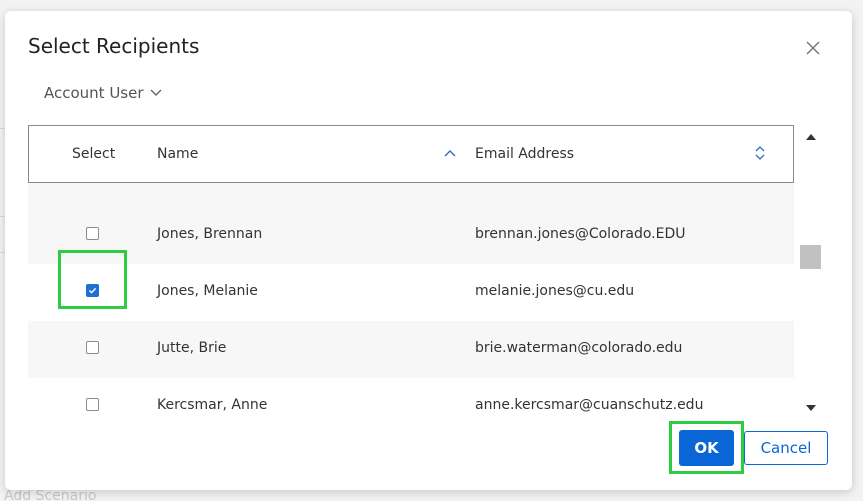 The image size is (863, 501). Describe the element at coordinates (811, 408) in the screenshot. I see `scroll-down-arrow-icon` at that location.